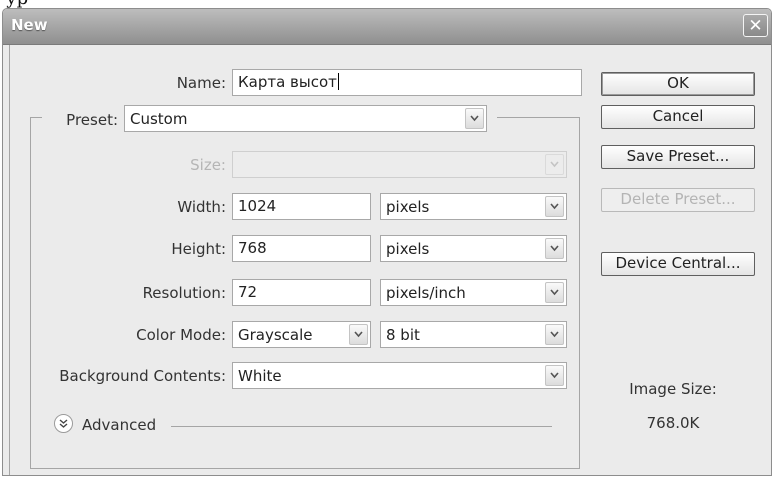 The height and width of the screenshot is (477, 773). What do you see at coordinates (36, 117) in the screenshot?
I see `preset-group-border-top-left` at bounding box center [36, 117].